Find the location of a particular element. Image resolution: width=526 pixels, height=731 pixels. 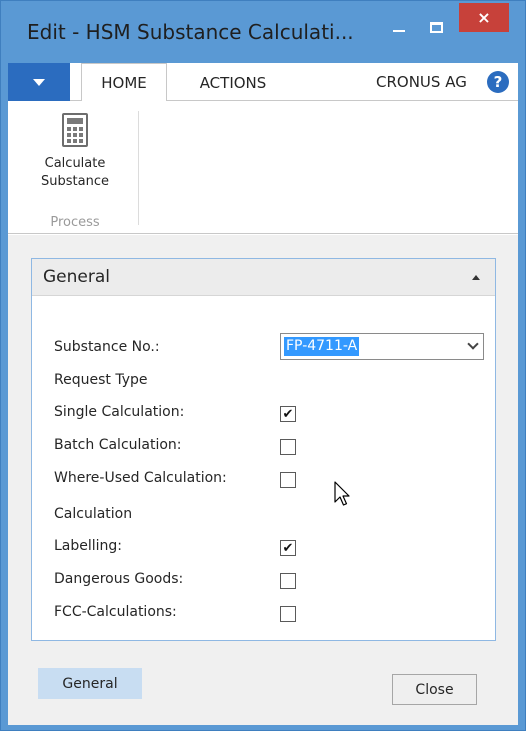

where-used-calculation-label: Where-Used Calculation: is located at coordinates (140, 478).